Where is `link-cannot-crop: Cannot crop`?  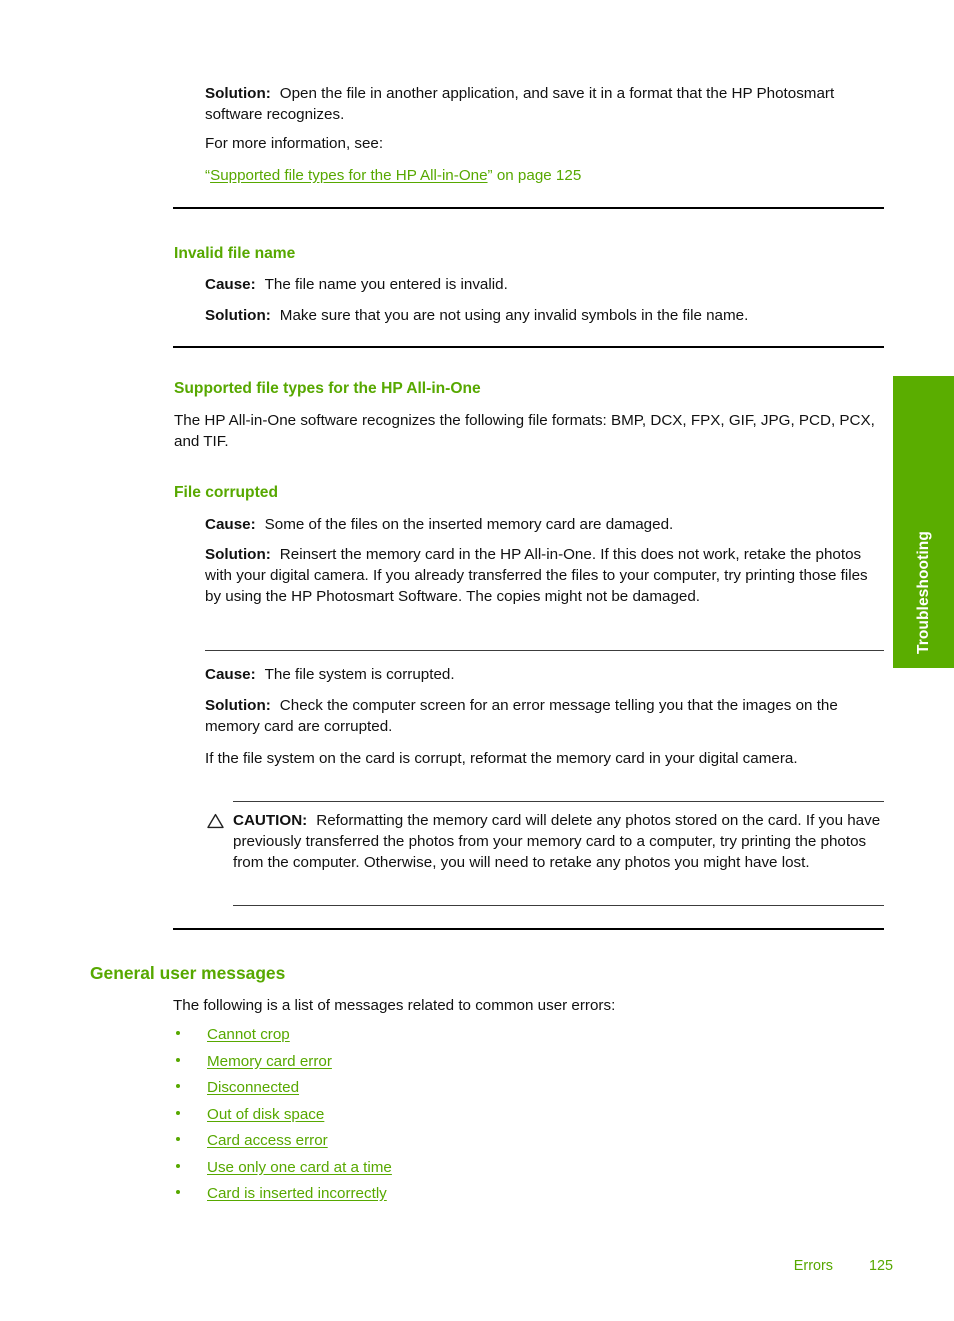 link-cannot-crop: Cannot crop is located at coordinates (248, 1034).